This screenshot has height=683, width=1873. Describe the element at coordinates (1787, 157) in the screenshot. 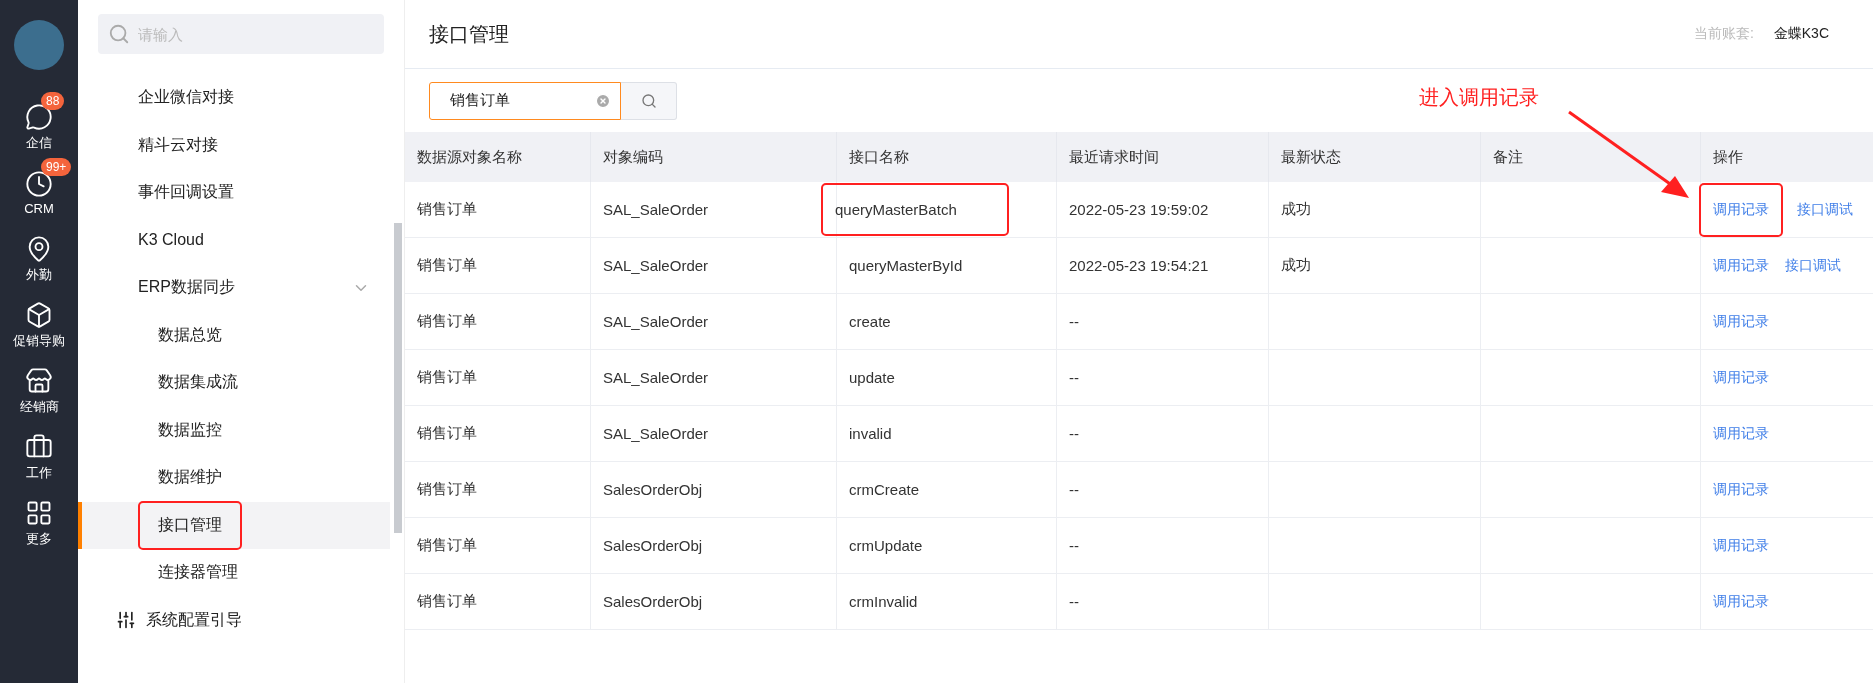

I see `column-header: 操作` at that location.